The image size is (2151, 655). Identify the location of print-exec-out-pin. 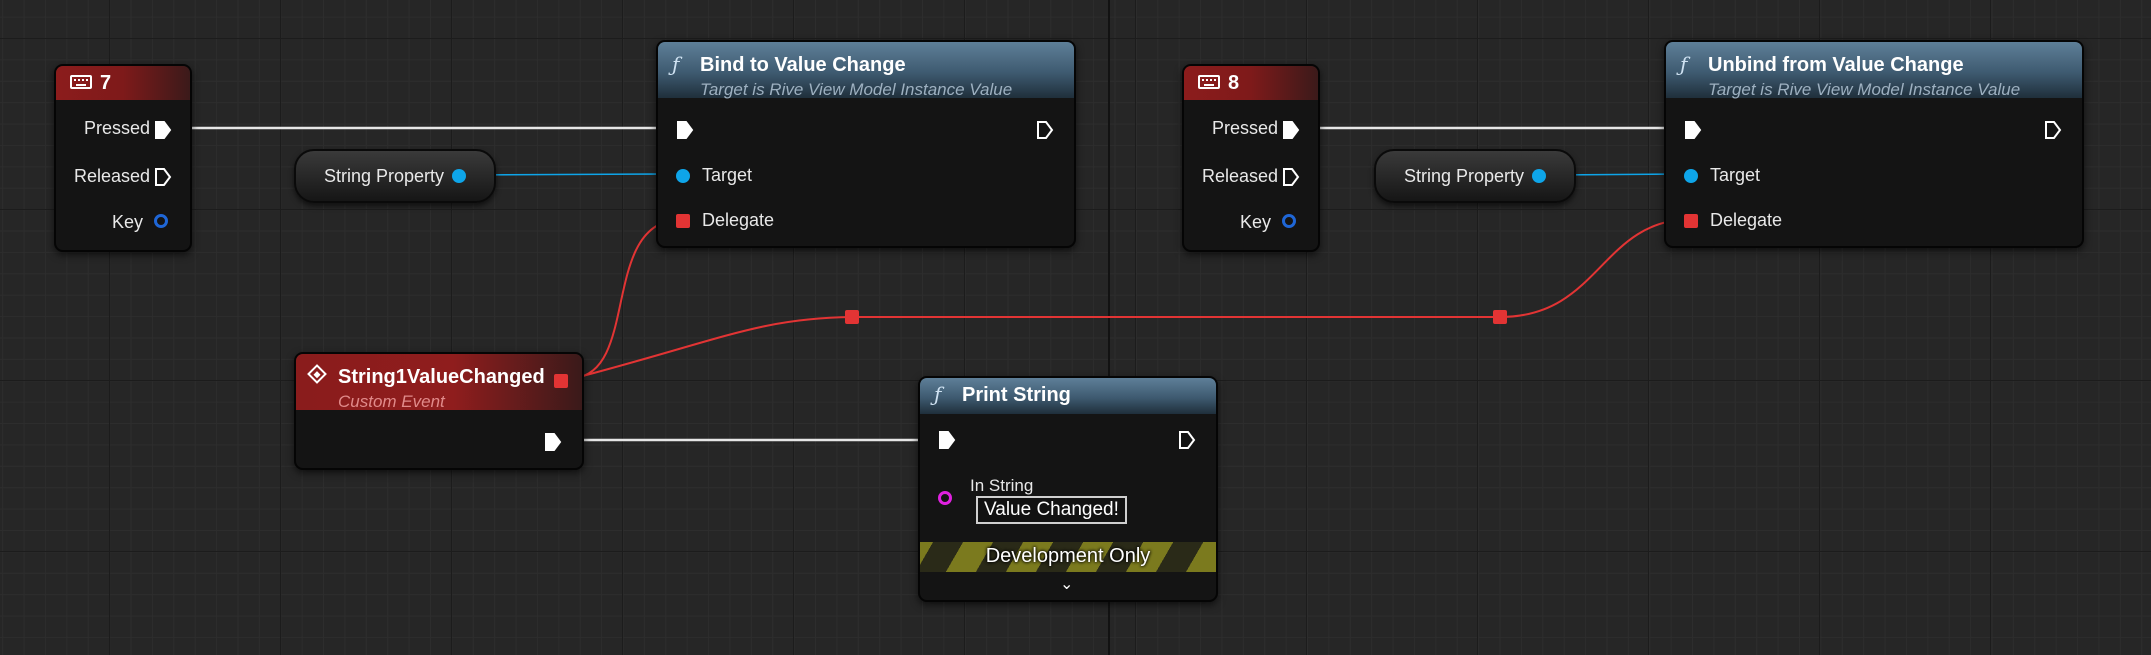
(1187, 440).